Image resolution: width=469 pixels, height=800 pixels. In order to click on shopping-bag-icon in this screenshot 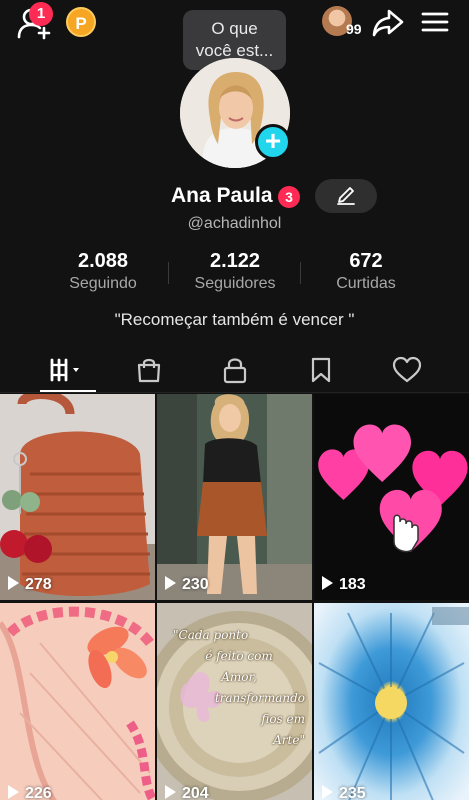, I will do `click(149, 370)`.